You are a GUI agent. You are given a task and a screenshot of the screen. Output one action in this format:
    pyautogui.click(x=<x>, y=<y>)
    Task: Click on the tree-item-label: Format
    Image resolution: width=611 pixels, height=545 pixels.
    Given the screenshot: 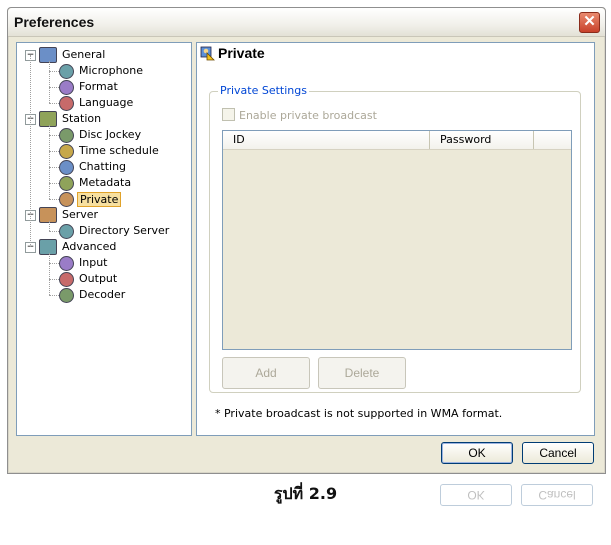 What is the action you would take?
    pyautogui.click(x=98, y=86)
    